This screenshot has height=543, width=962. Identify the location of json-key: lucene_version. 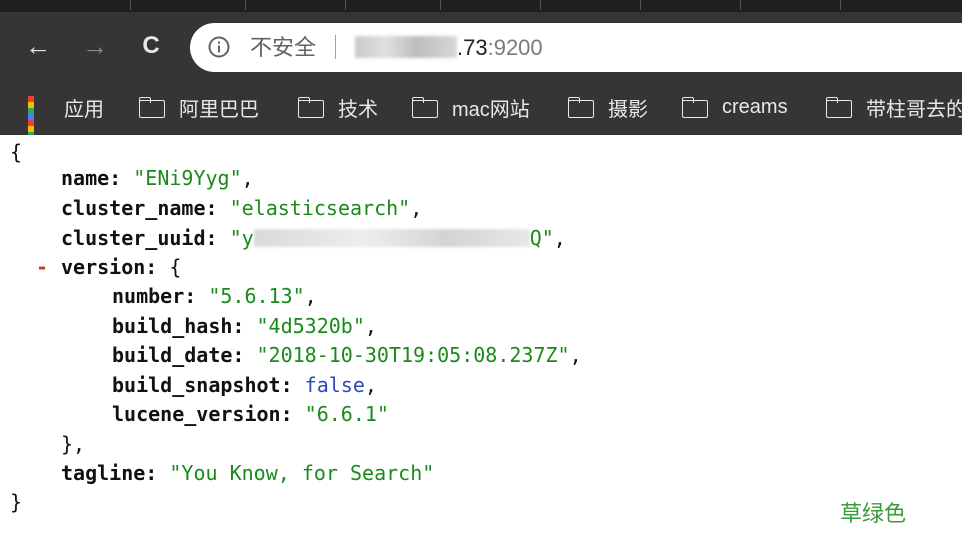
(196, 414).